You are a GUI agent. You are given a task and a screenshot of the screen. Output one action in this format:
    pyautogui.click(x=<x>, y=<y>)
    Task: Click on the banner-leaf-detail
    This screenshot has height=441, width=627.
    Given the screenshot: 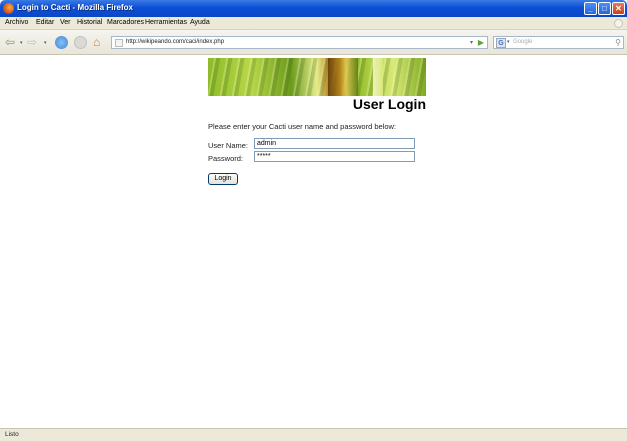 What is the action you would take?
    pyautogui.click(x=343, y=77)
    